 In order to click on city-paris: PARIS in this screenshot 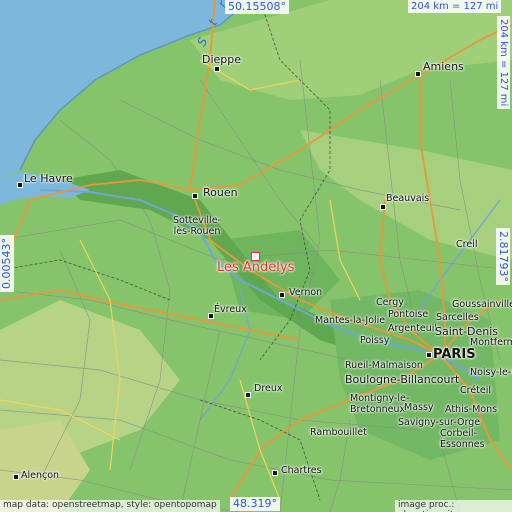, I will do `click(454, 354)`.